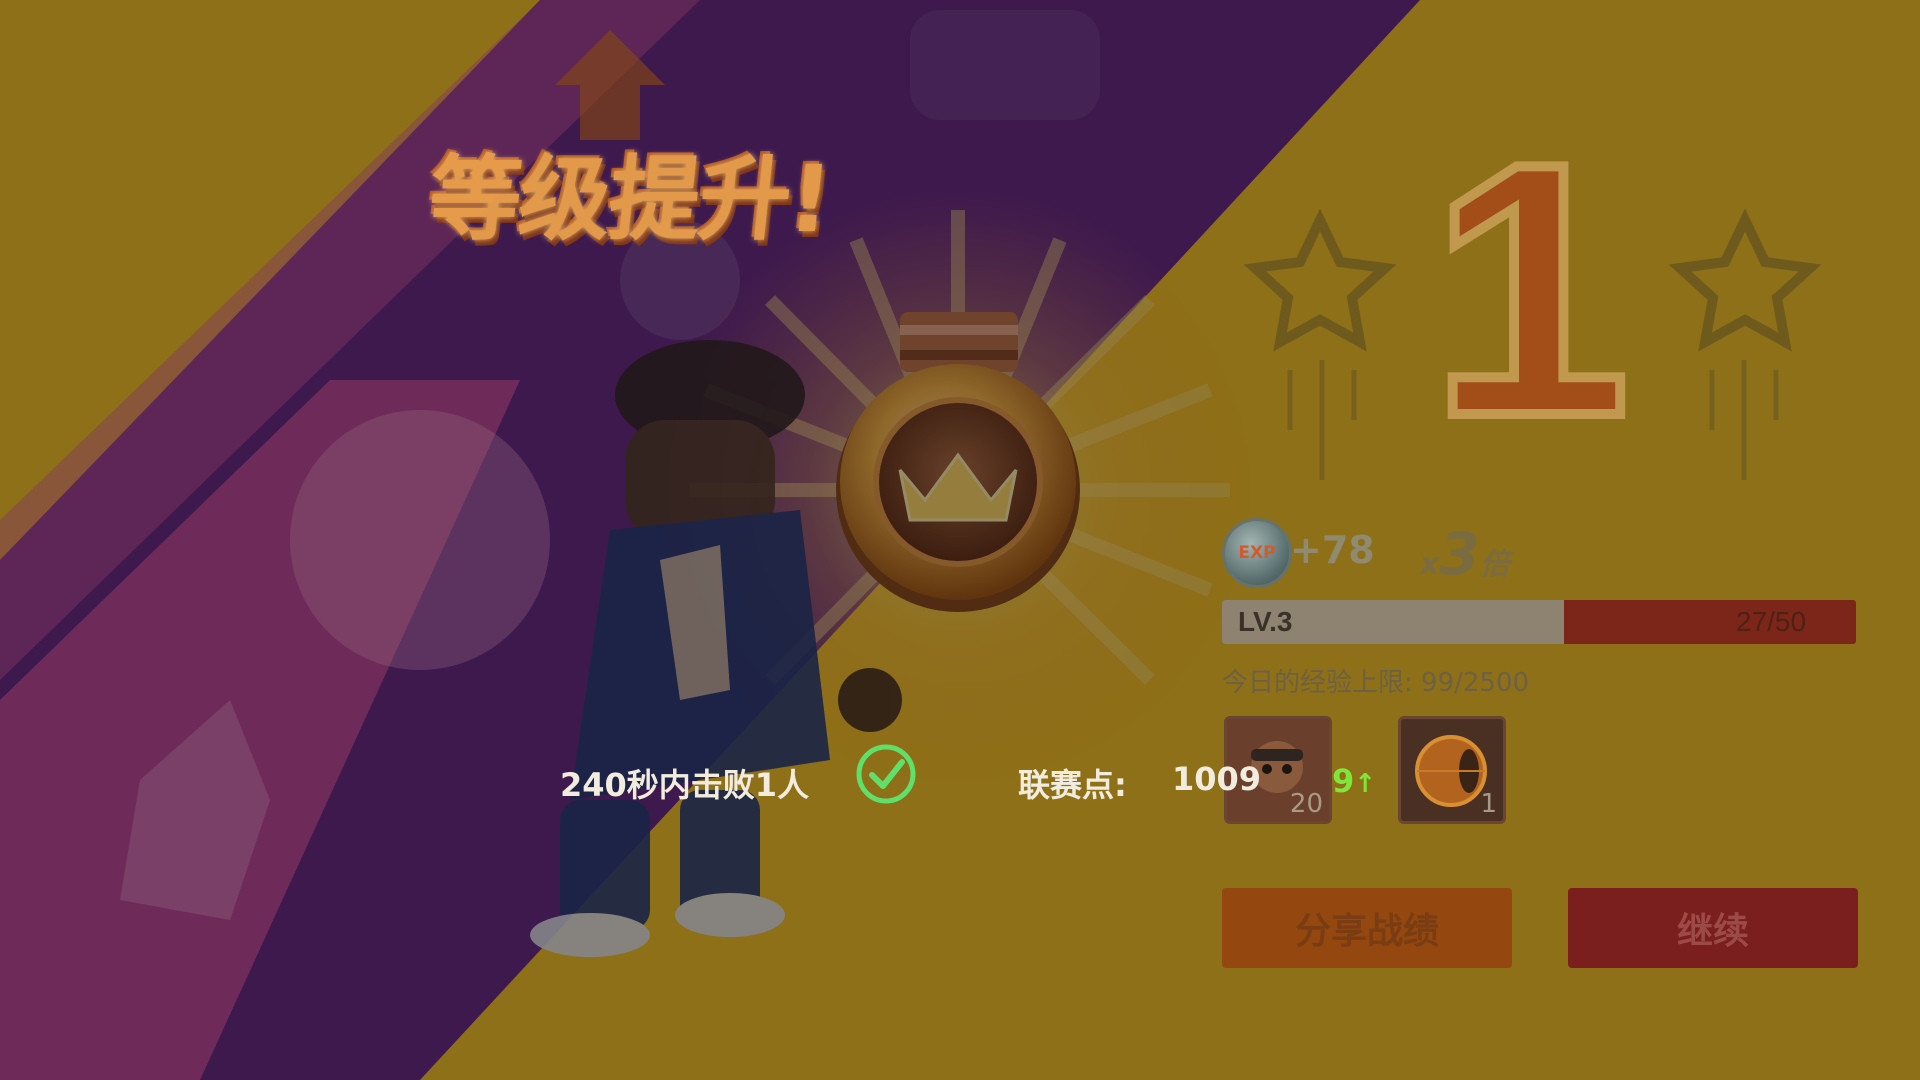 The image size is (1920, 1080). I want to click on exp-multiplier-suffix: 倍, so click(1494, 564).